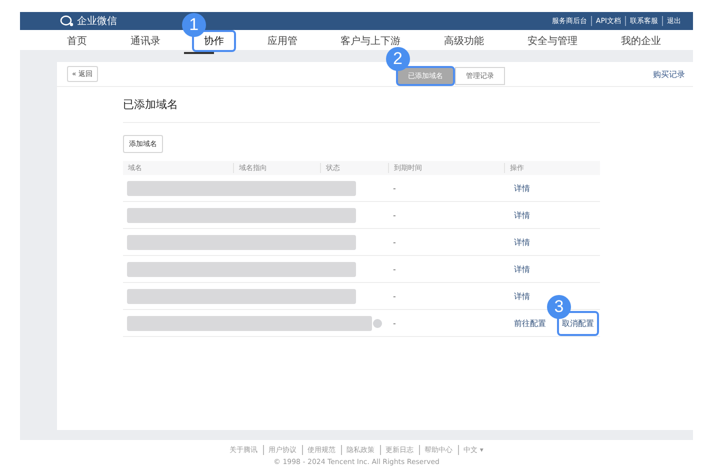 The image size is (706, 471). I want to click on nav-tab: 我的企业, so click(640, 41).